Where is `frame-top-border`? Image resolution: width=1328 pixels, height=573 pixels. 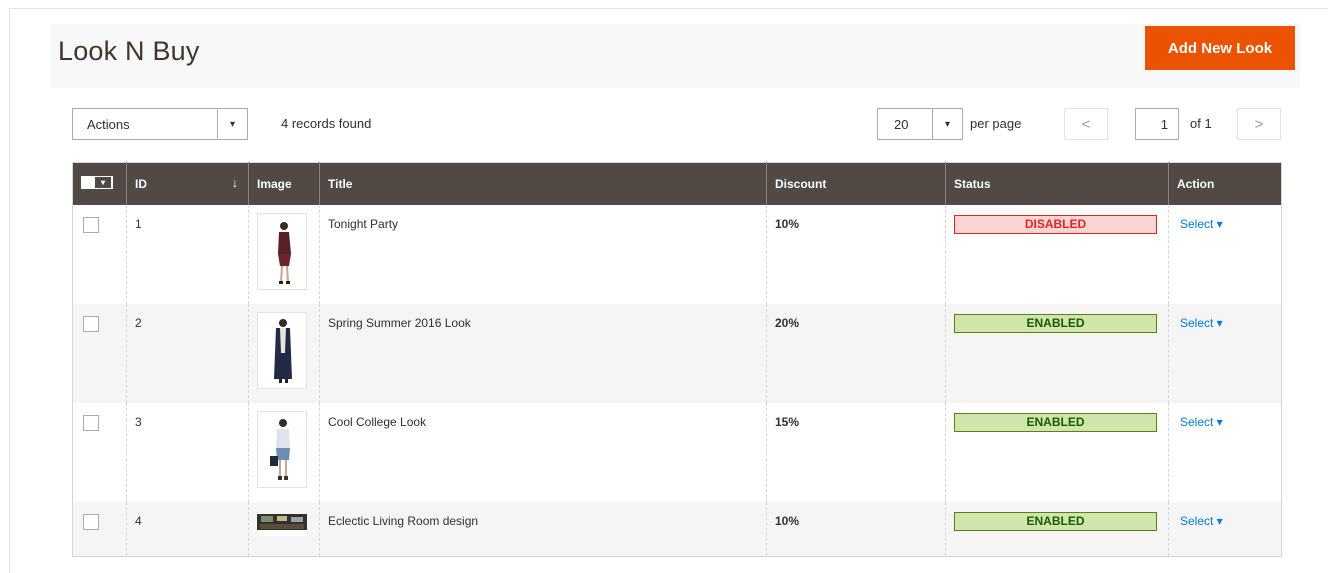 frame-top-border is located at coordinates (668, 8).